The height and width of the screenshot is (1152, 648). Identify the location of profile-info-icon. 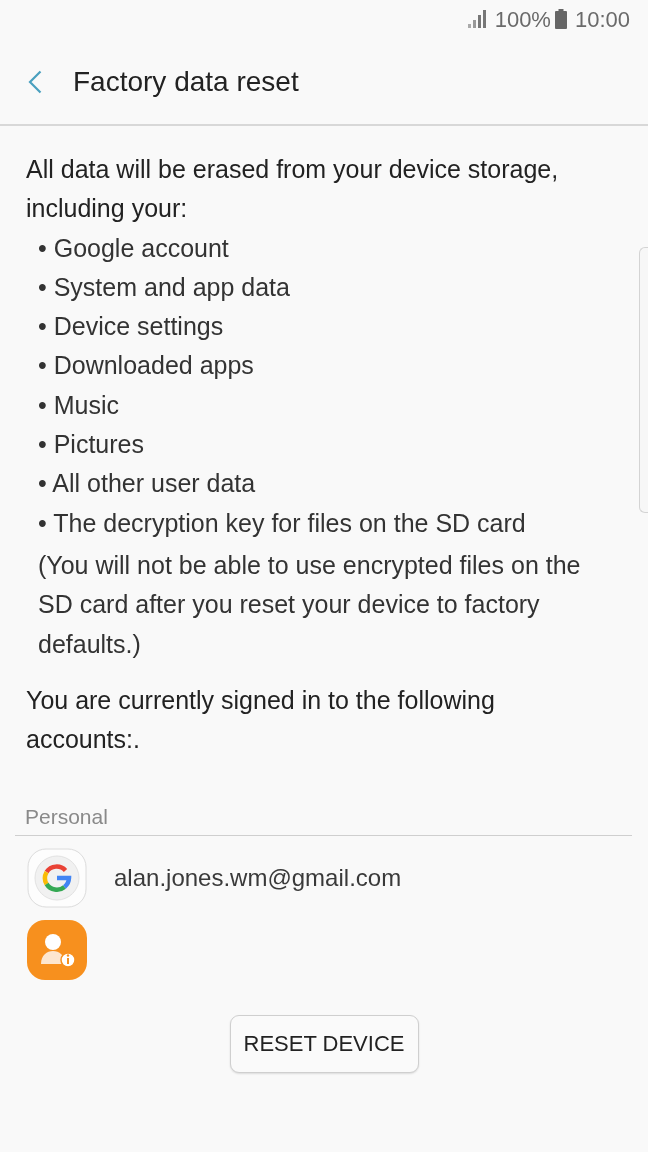
(57, 950).